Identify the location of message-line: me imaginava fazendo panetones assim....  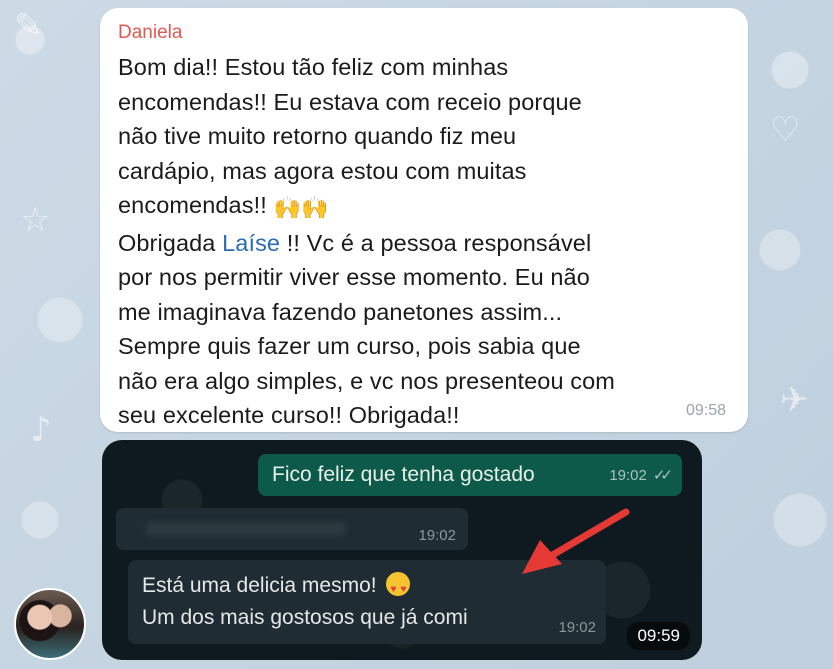
(340, 311).